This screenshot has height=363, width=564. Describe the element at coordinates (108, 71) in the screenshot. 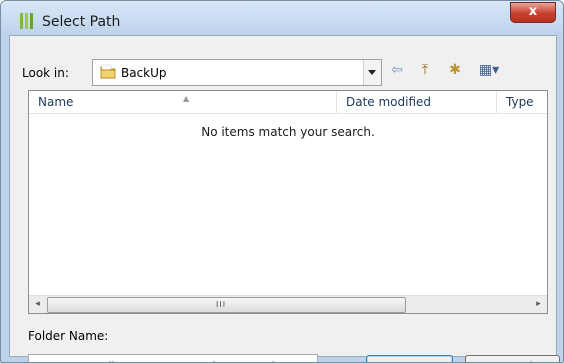

I see `folder-icon` at that location.